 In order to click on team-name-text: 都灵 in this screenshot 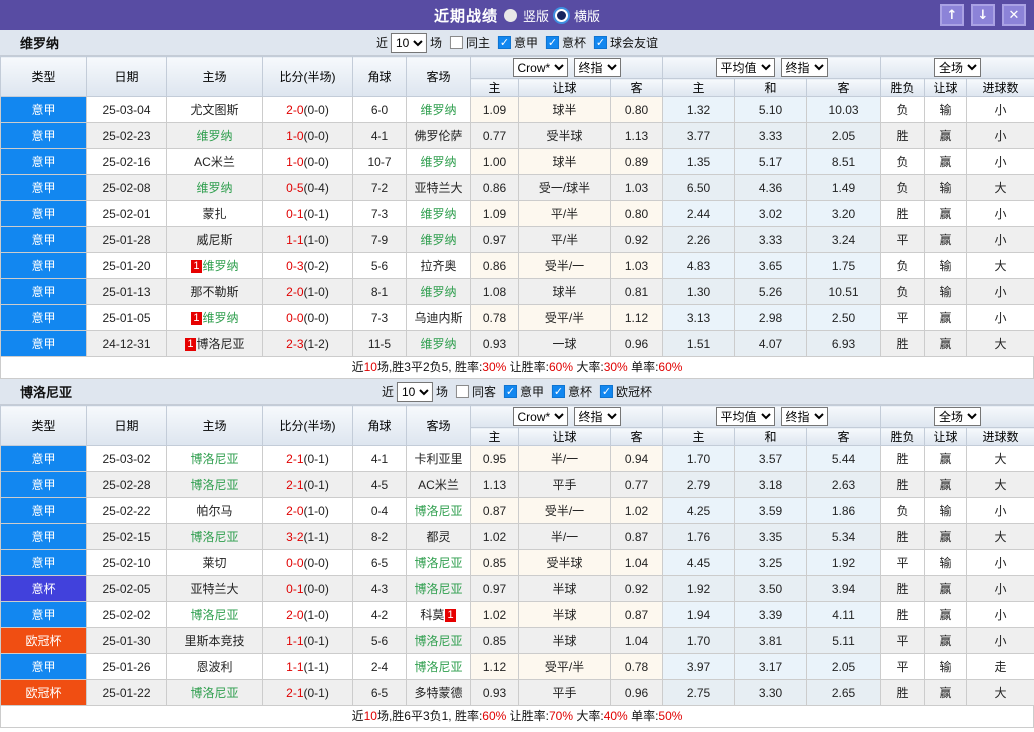, I will do `click(438, 537)`.